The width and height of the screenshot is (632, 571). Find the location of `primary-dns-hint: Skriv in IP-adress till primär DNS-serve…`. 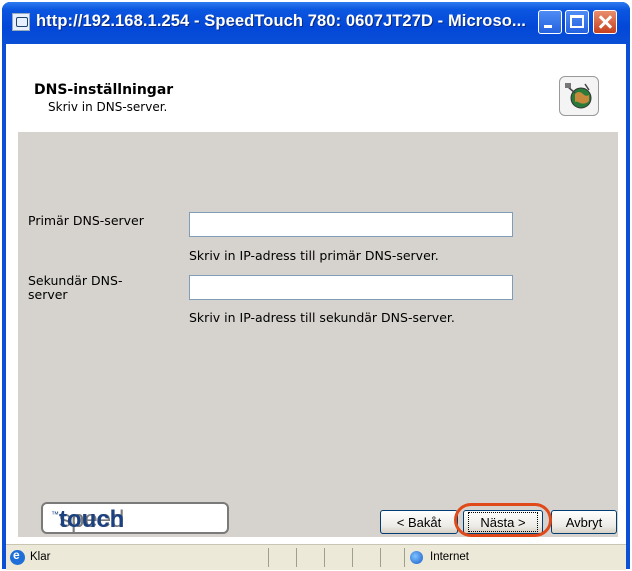

primary-dns-hint: Skriv in IP-adress till primär DNS-serve… is located at coordinates (314, 255).